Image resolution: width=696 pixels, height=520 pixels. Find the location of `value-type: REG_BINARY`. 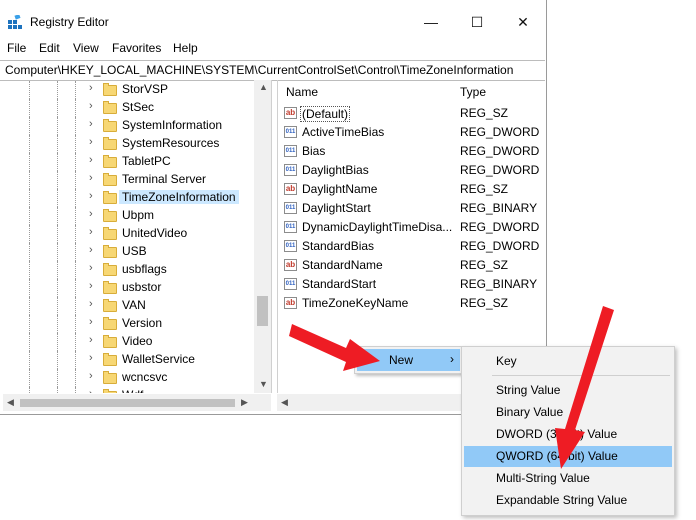

value-type: REG_BINARY is located at coordinates (499, 284).